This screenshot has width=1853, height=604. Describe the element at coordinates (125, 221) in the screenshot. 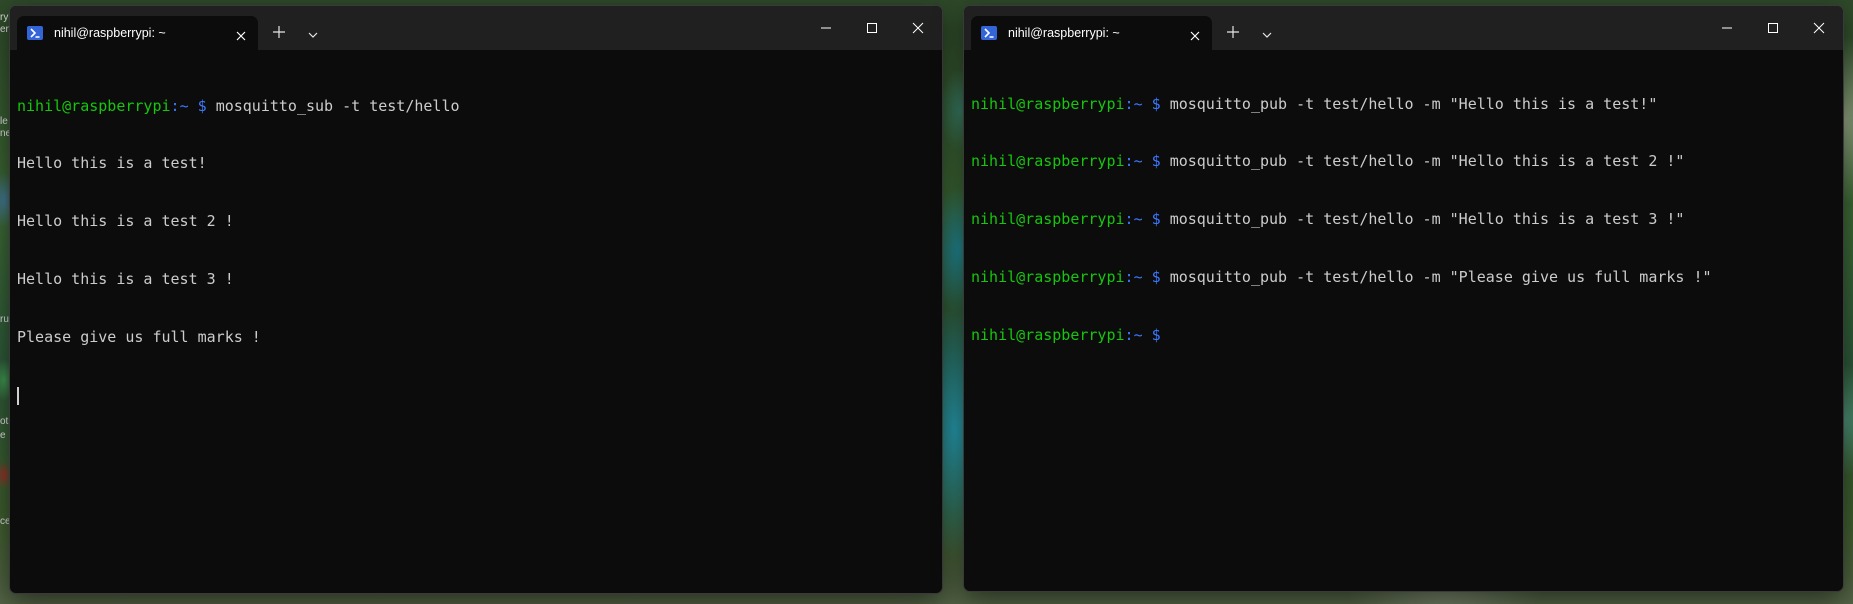

I see `output-line: Hello this is a test 2 !` at that location.